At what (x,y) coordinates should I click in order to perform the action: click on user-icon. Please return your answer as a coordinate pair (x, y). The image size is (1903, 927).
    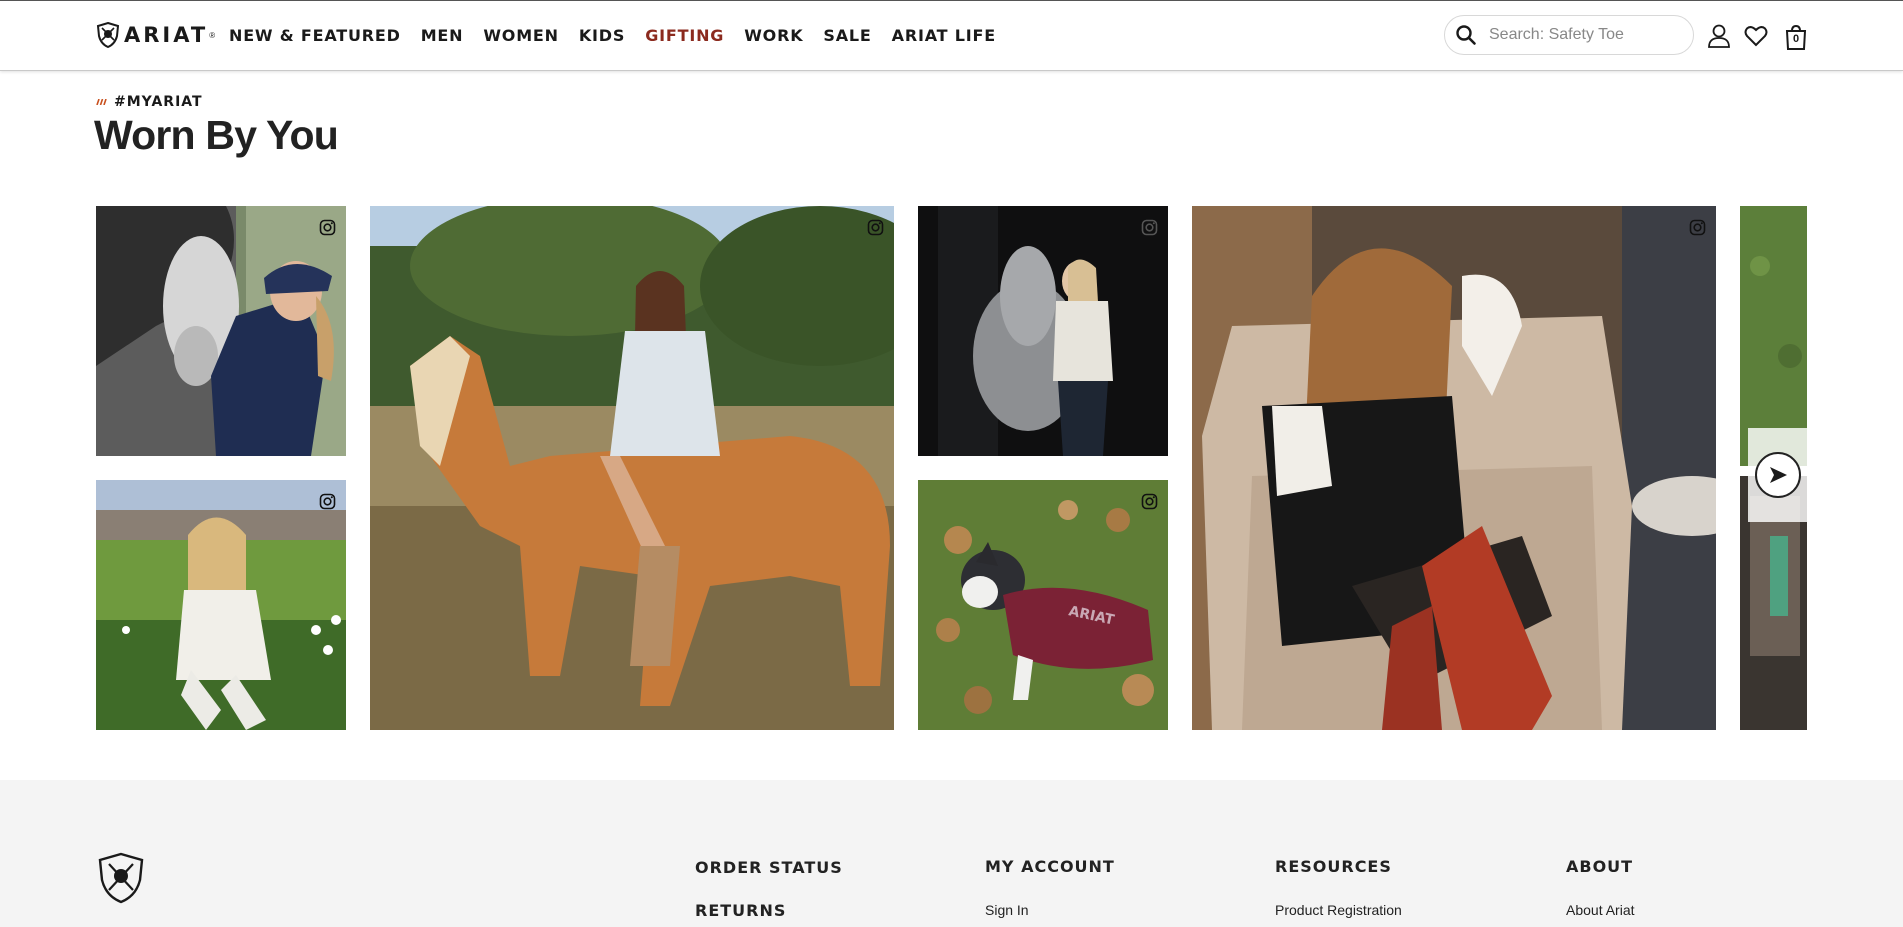
    Looking at the image, I should click on (1719, 36).